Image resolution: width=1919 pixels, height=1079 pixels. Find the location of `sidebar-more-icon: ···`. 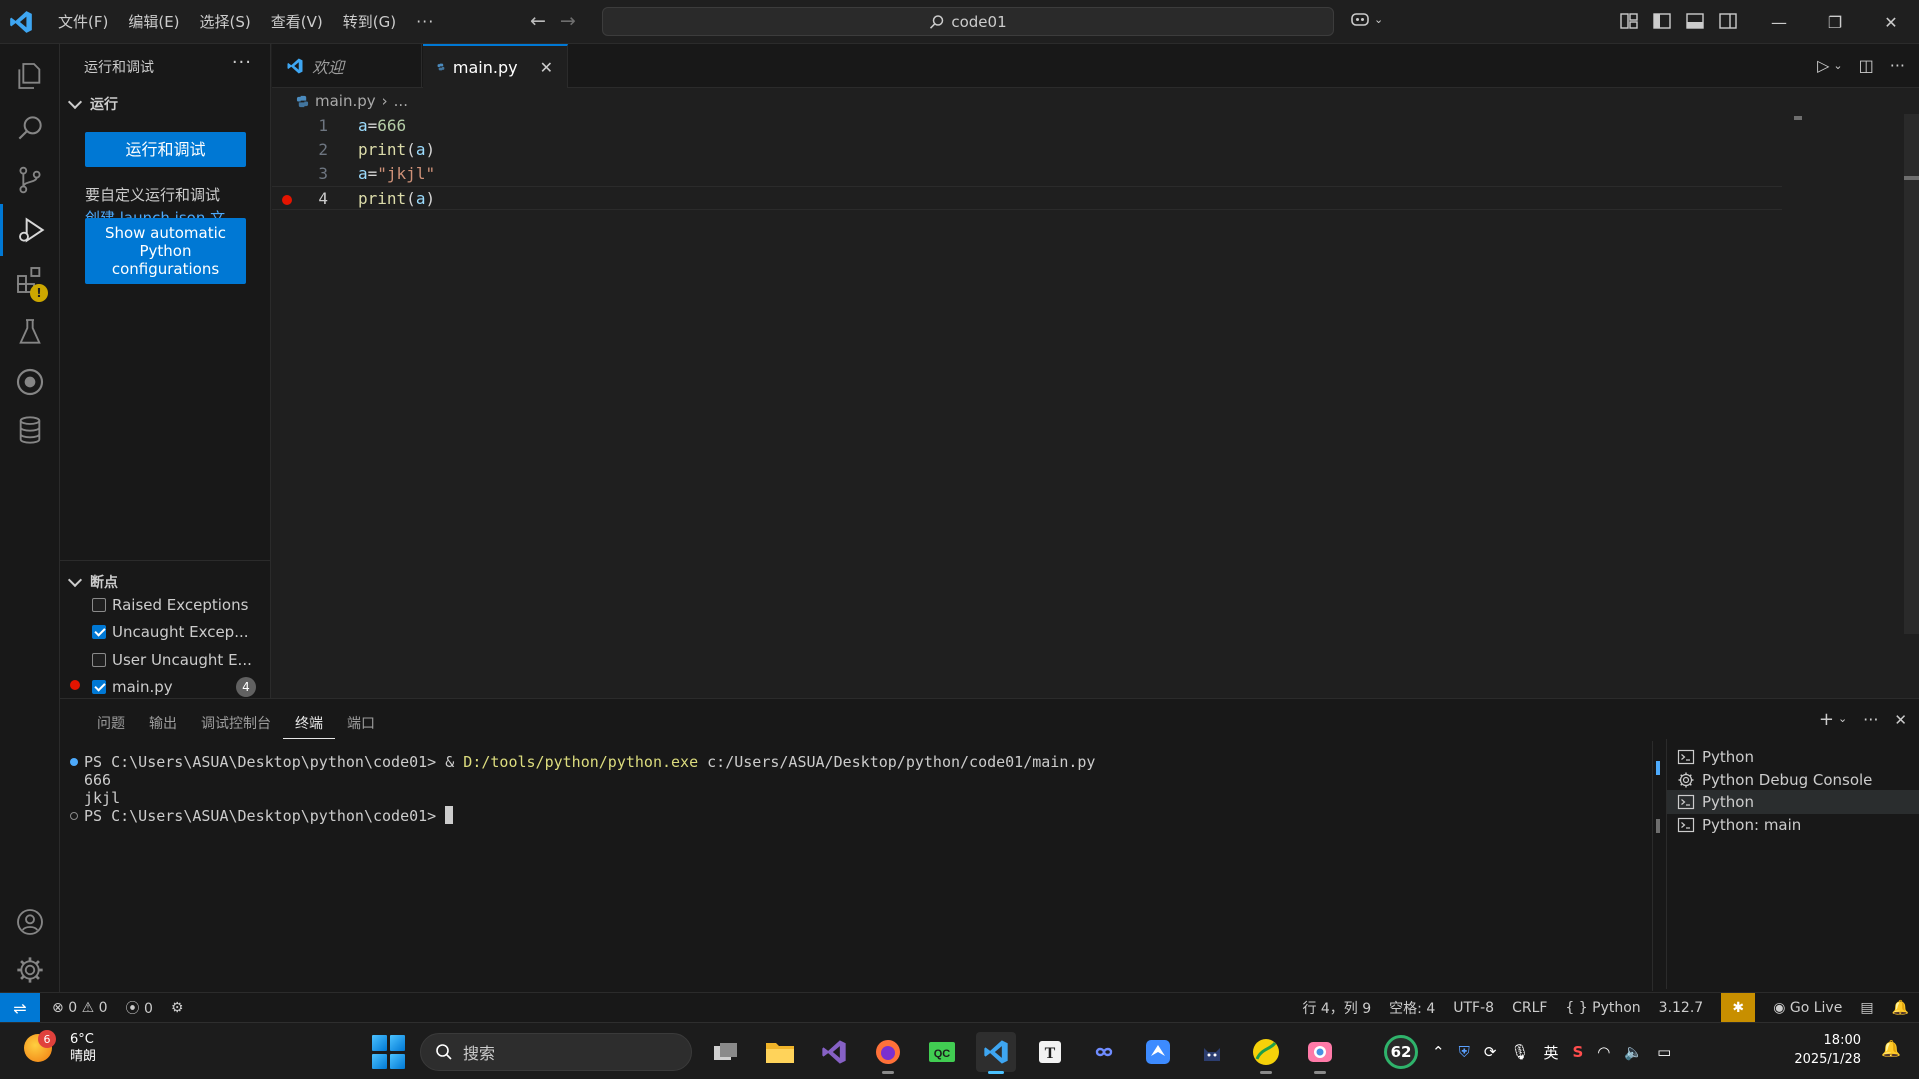

sidebar-more-icon: ··· is located at coordinates (242, 62).